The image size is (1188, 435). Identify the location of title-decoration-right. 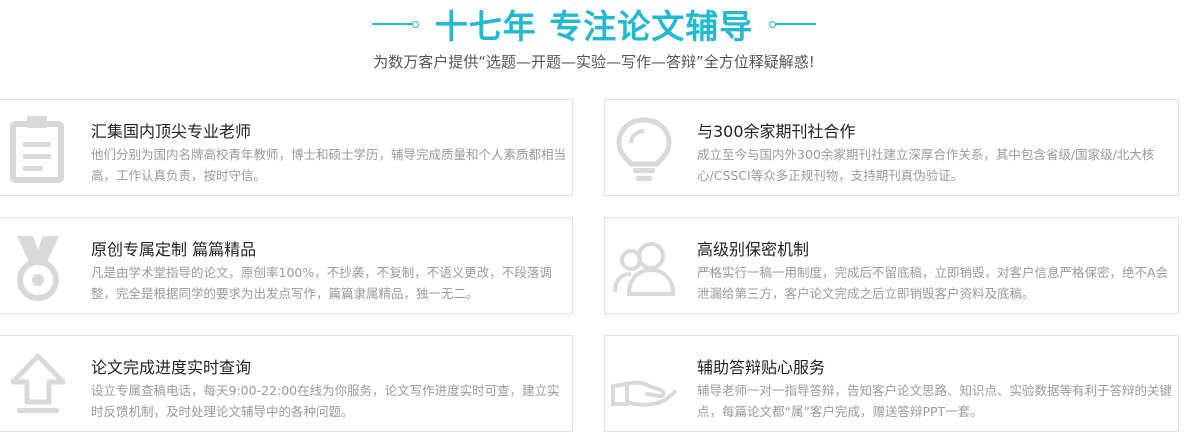
(793, 24).